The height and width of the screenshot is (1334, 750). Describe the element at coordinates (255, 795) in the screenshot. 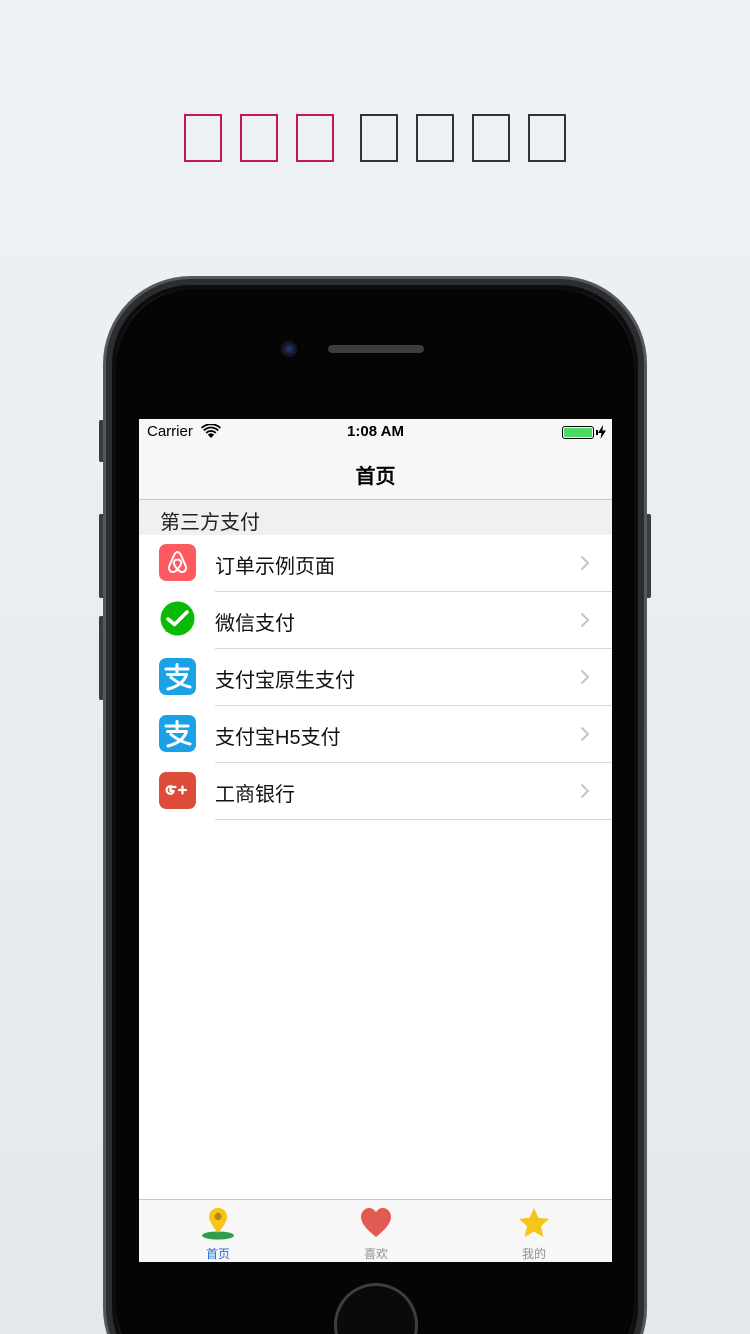

I see `list-item-label: 工商银行` at that location.